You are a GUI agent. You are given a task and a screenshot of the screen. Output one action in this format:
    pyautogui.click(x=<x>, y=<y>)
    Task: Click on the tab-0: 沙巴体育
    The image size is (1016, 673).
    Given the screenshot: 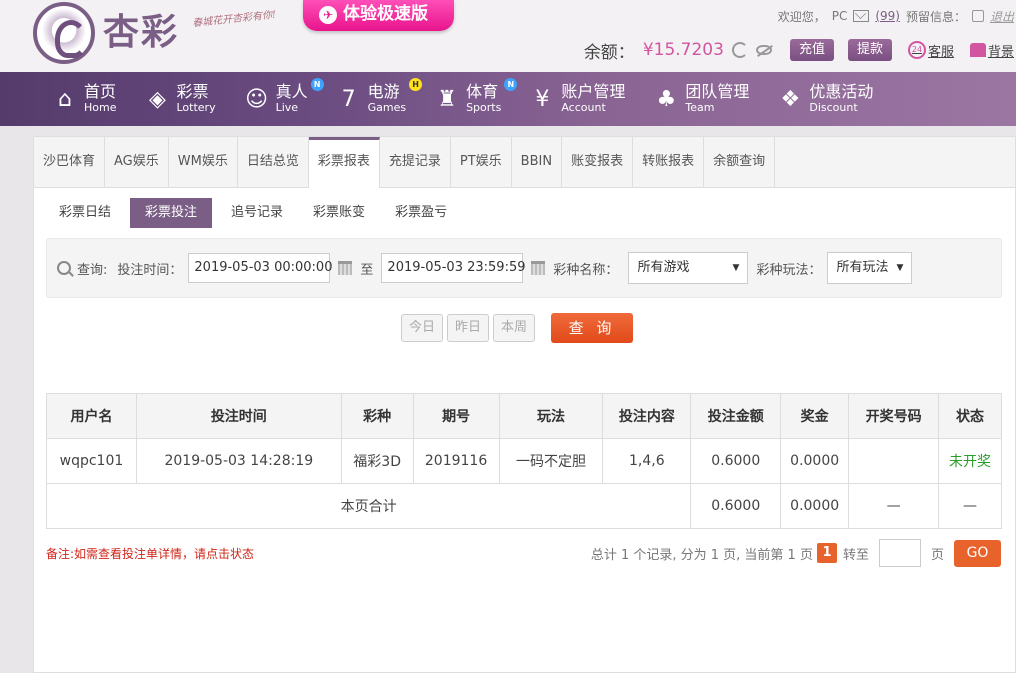 What is the action you would take?
    pyautogui.click(x=70, y=162)
    